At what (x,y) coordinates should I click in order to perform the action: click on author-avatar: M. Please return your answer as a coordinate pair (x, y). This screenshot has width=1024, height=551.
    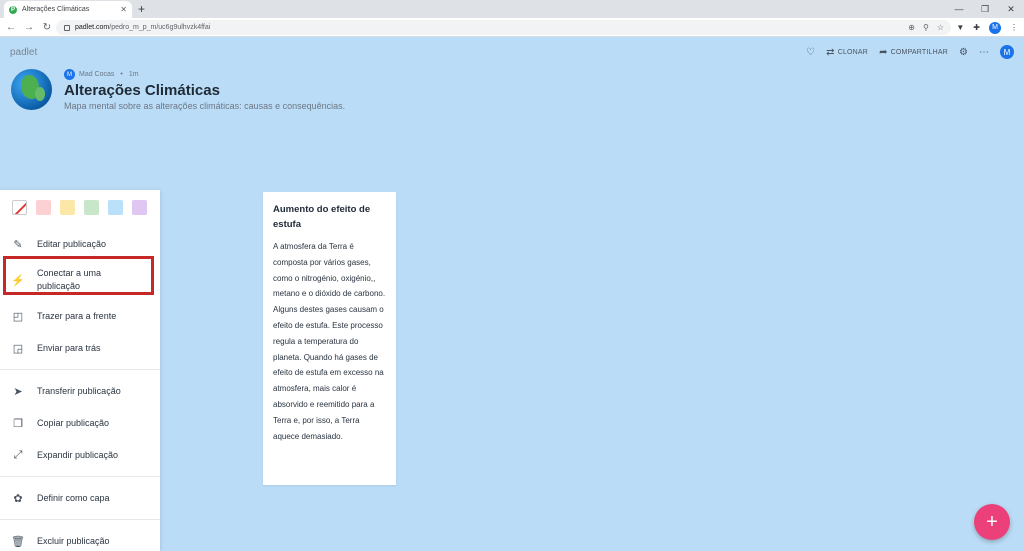
    Looking at the image, I should click on (69, 74).